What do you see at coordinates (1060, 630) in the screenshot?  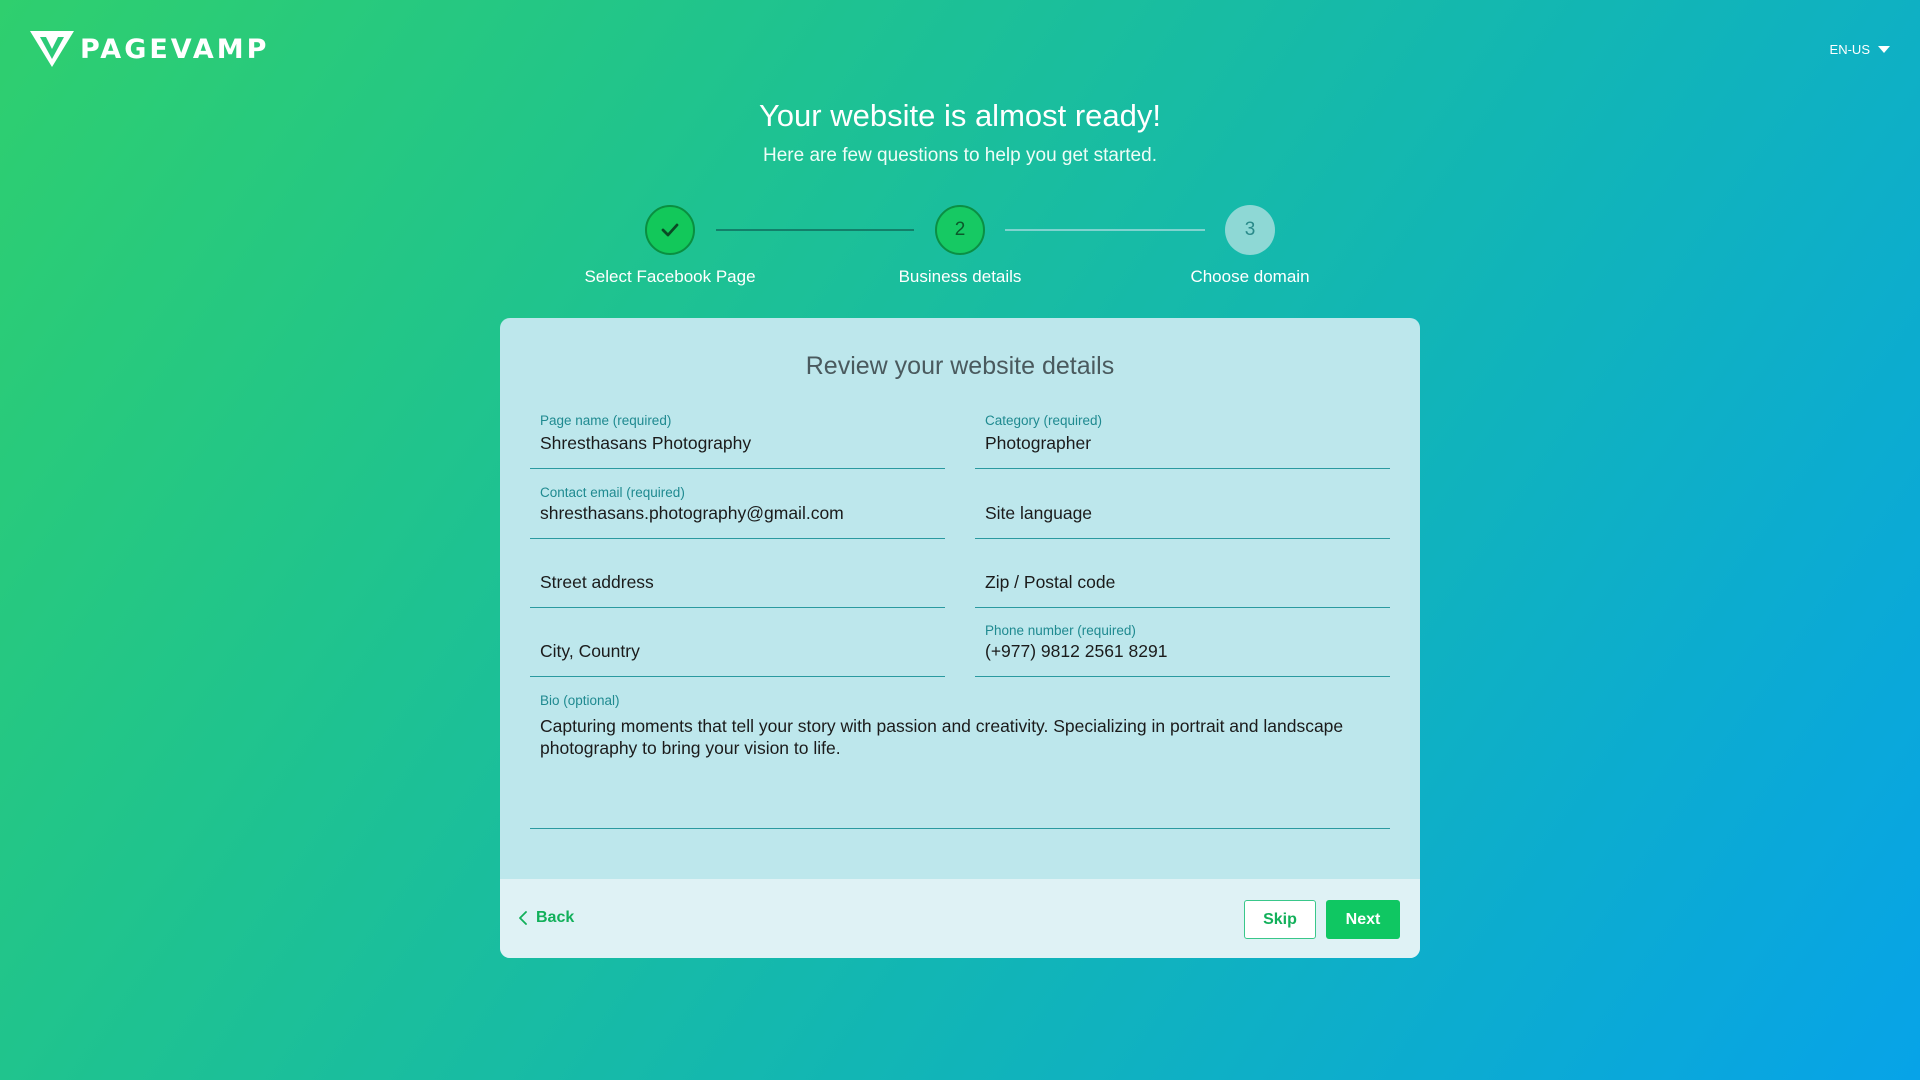 I see `phone-number-label: Phone number (required)` at bounding box center [1060, 630].